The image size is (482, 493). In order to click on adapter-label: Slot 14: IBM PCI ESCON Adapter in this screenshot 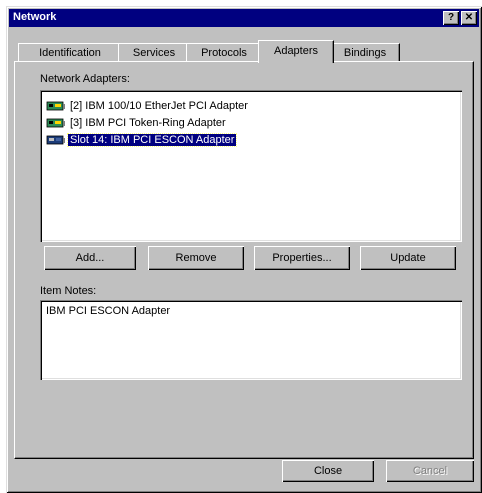, I will do `click(152, 140)`.